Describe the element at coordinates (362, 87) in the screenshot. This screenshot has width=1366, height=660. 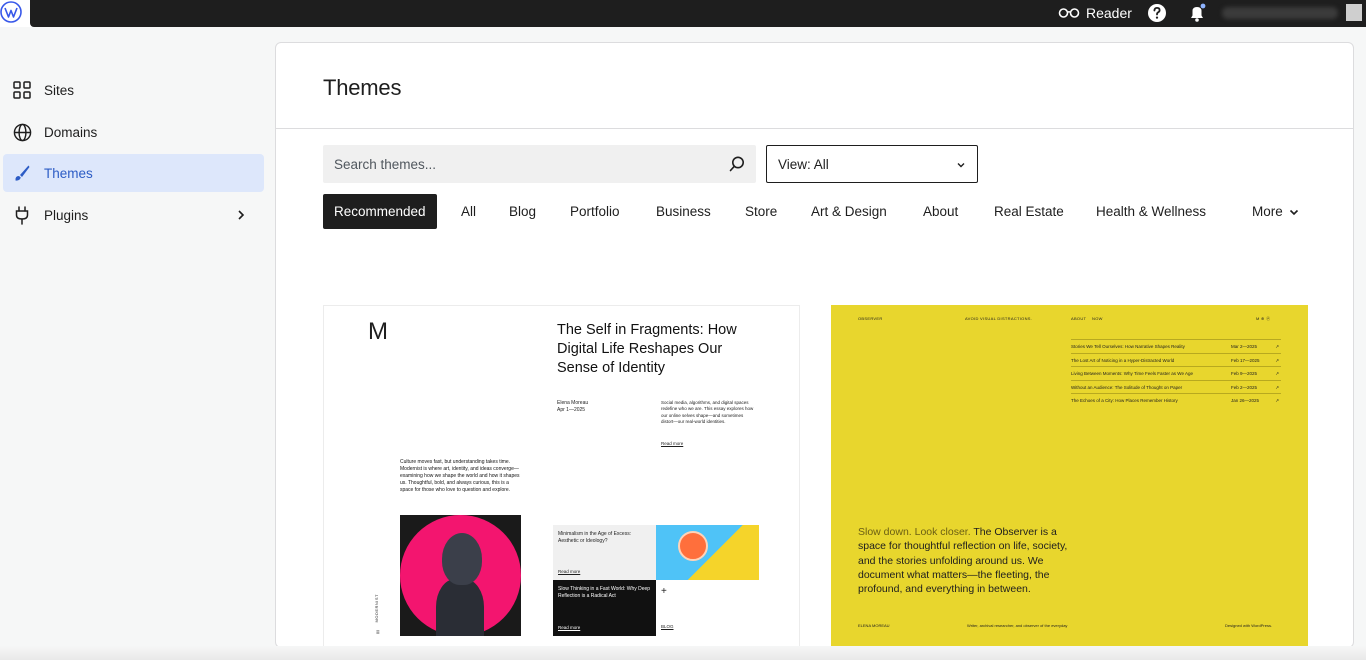
I see `page-title: Themes` at that location.